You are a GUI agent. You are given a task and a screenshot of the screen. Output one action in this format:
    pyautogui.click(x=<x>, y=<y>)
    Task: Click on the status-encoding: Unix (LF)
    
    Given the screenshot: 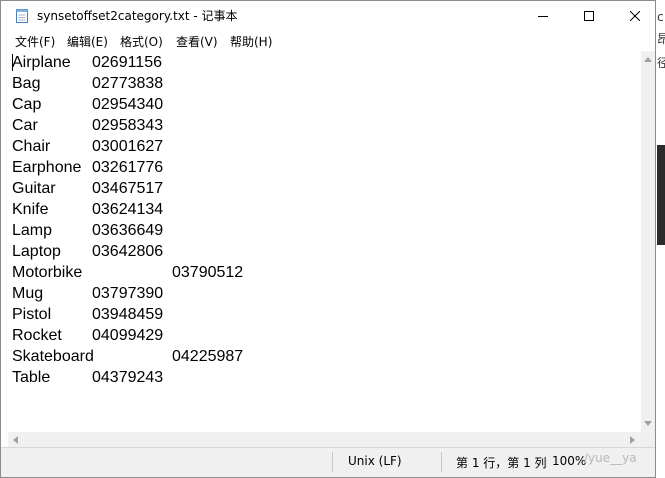 What is the action you would take?
    pyautogui.click(x=375, y=461)
    